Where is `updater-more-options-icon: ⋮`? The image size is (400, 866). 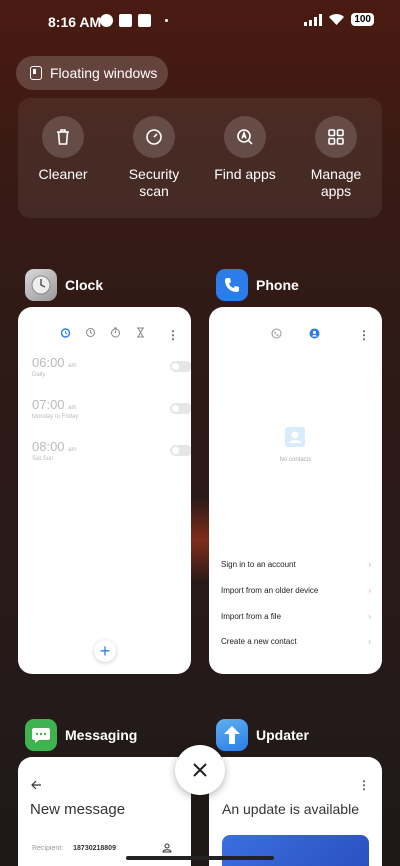 updater-more-options-icon: ⋮ is located at coordinates (364, 785).